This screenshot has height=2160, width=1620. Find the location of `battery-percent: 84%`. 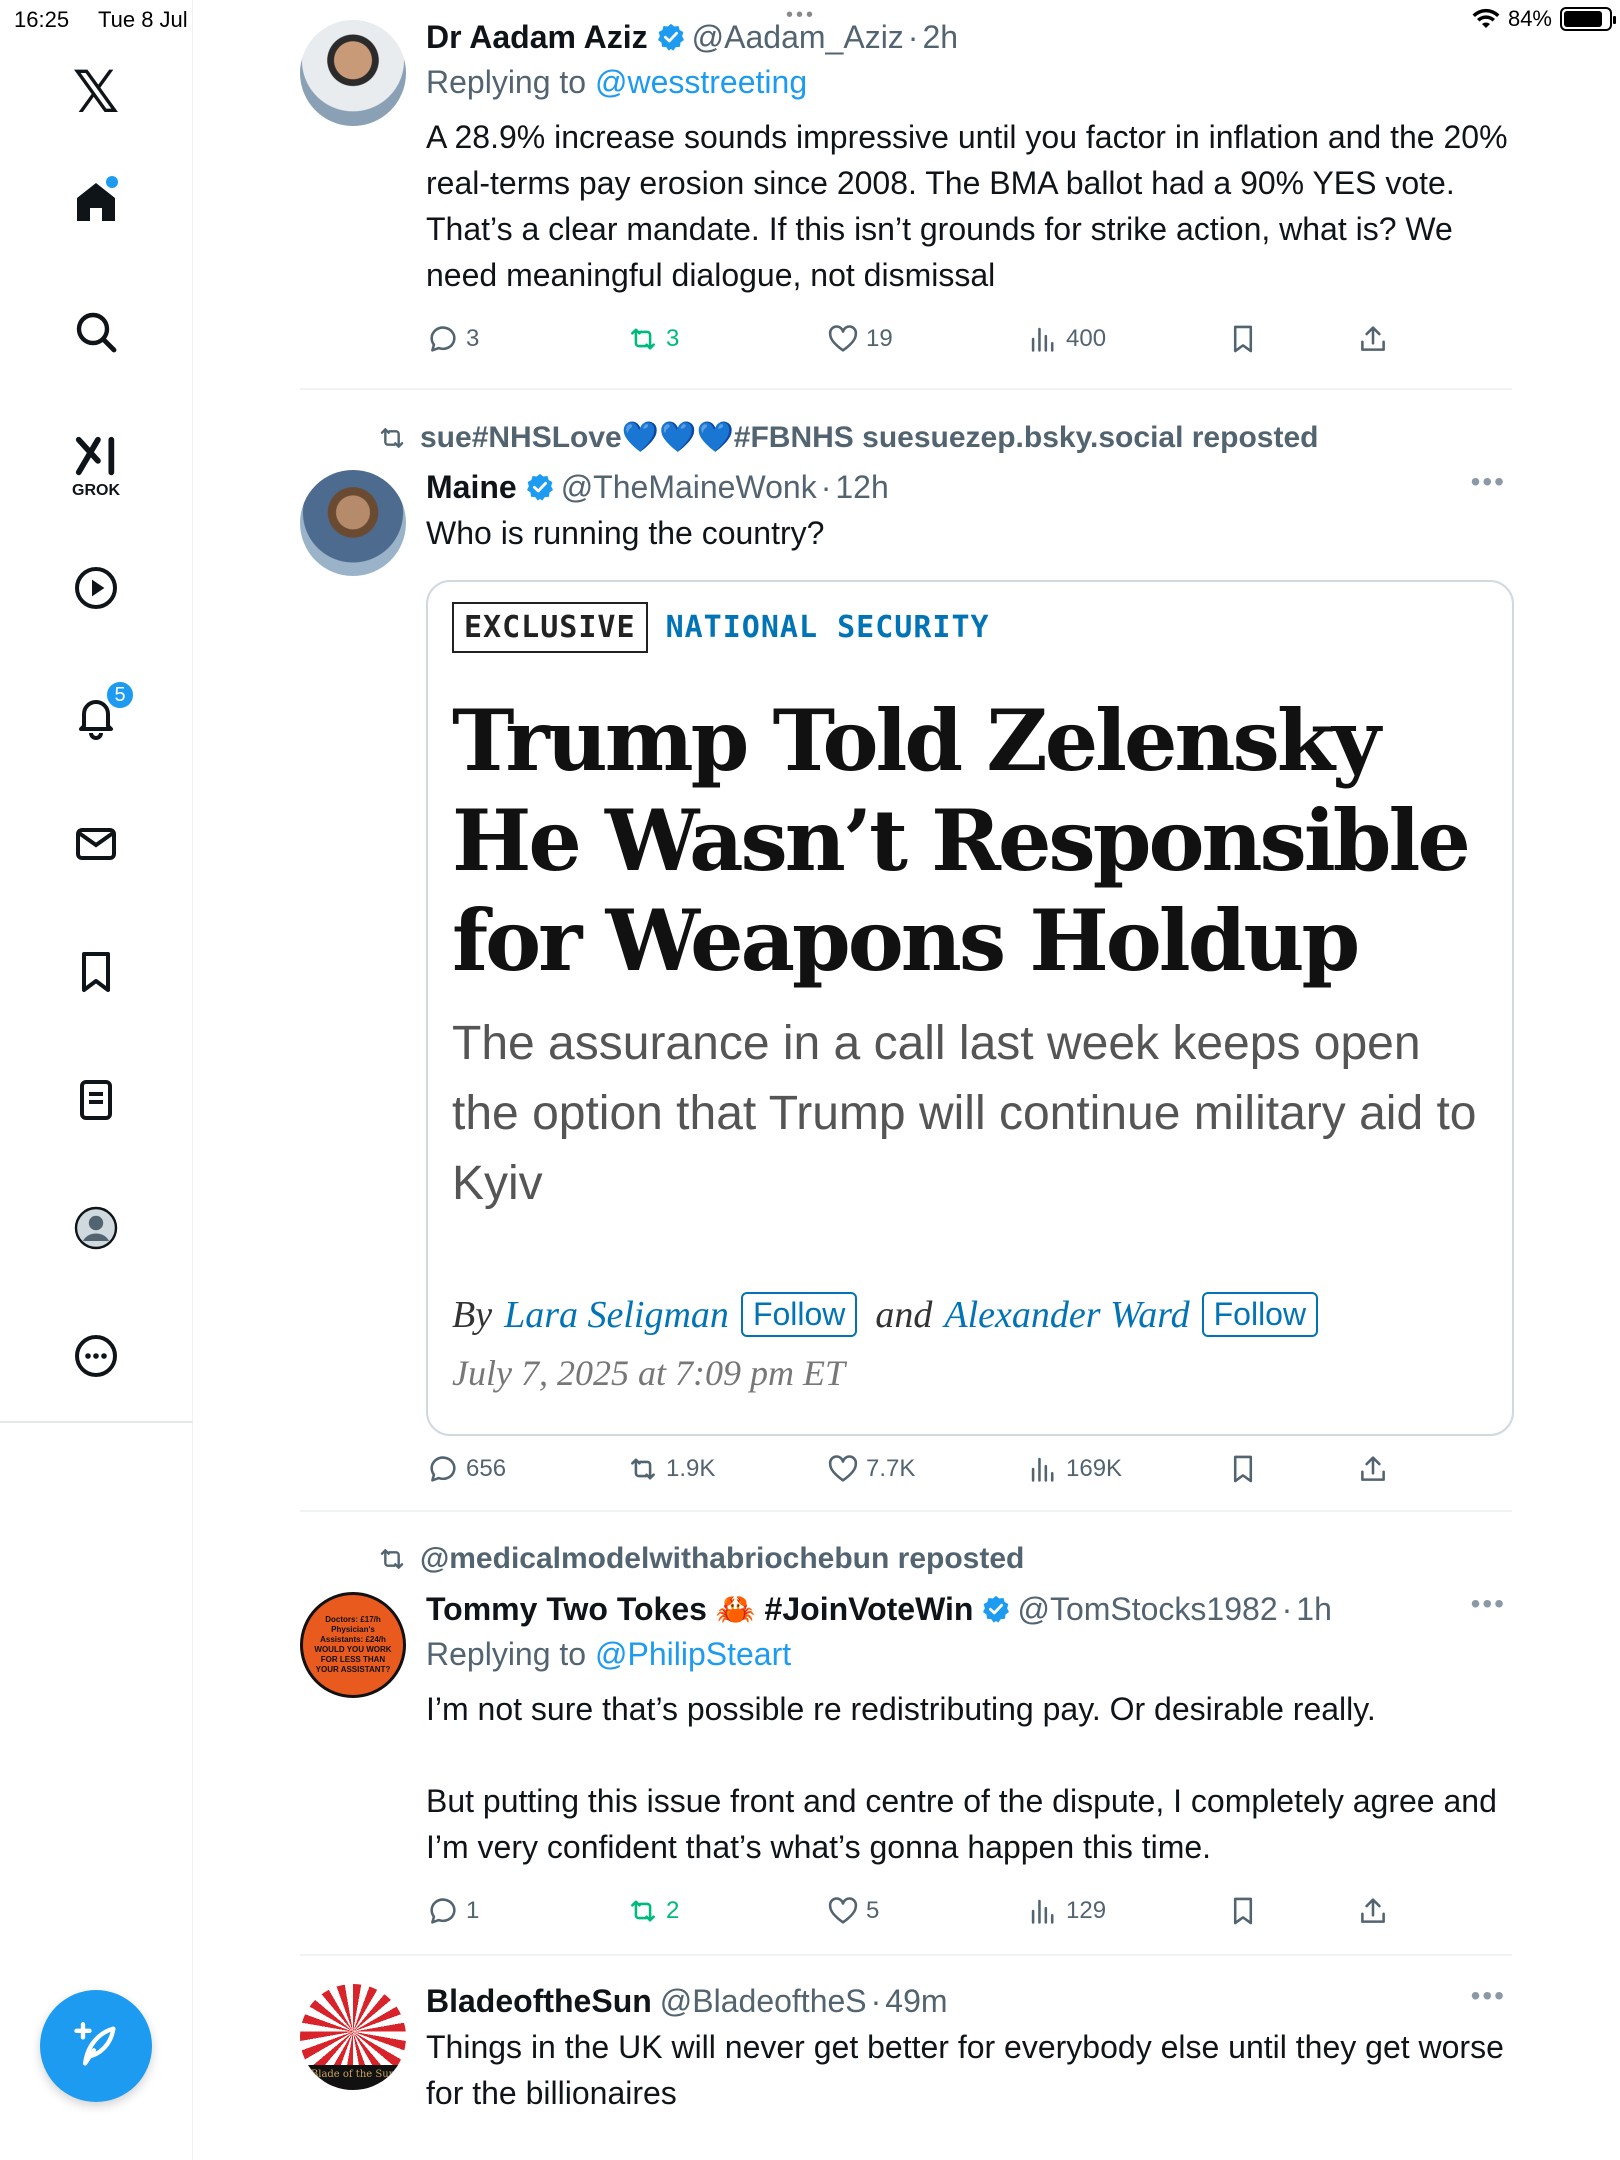

battery-percent: 84% is located at coordinates (1529, 18).